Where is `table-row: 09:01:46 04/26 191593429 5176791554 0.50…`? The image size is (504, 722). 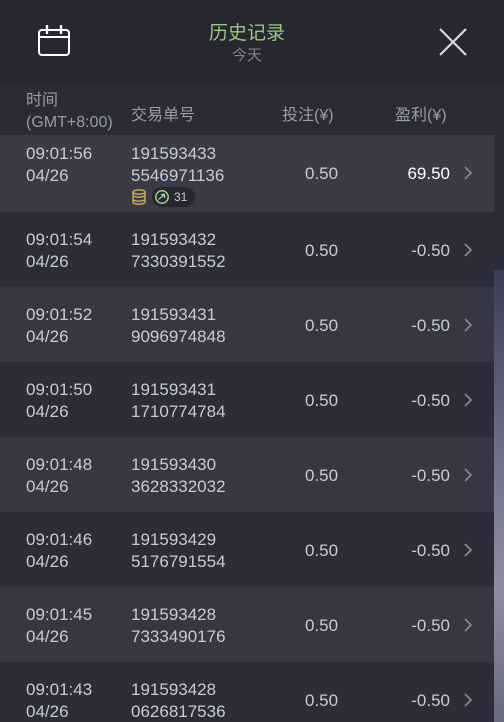
table-row: 09:01:46 04/26 191593429 5176791554 0.50… is located at coordinates (247, 549).